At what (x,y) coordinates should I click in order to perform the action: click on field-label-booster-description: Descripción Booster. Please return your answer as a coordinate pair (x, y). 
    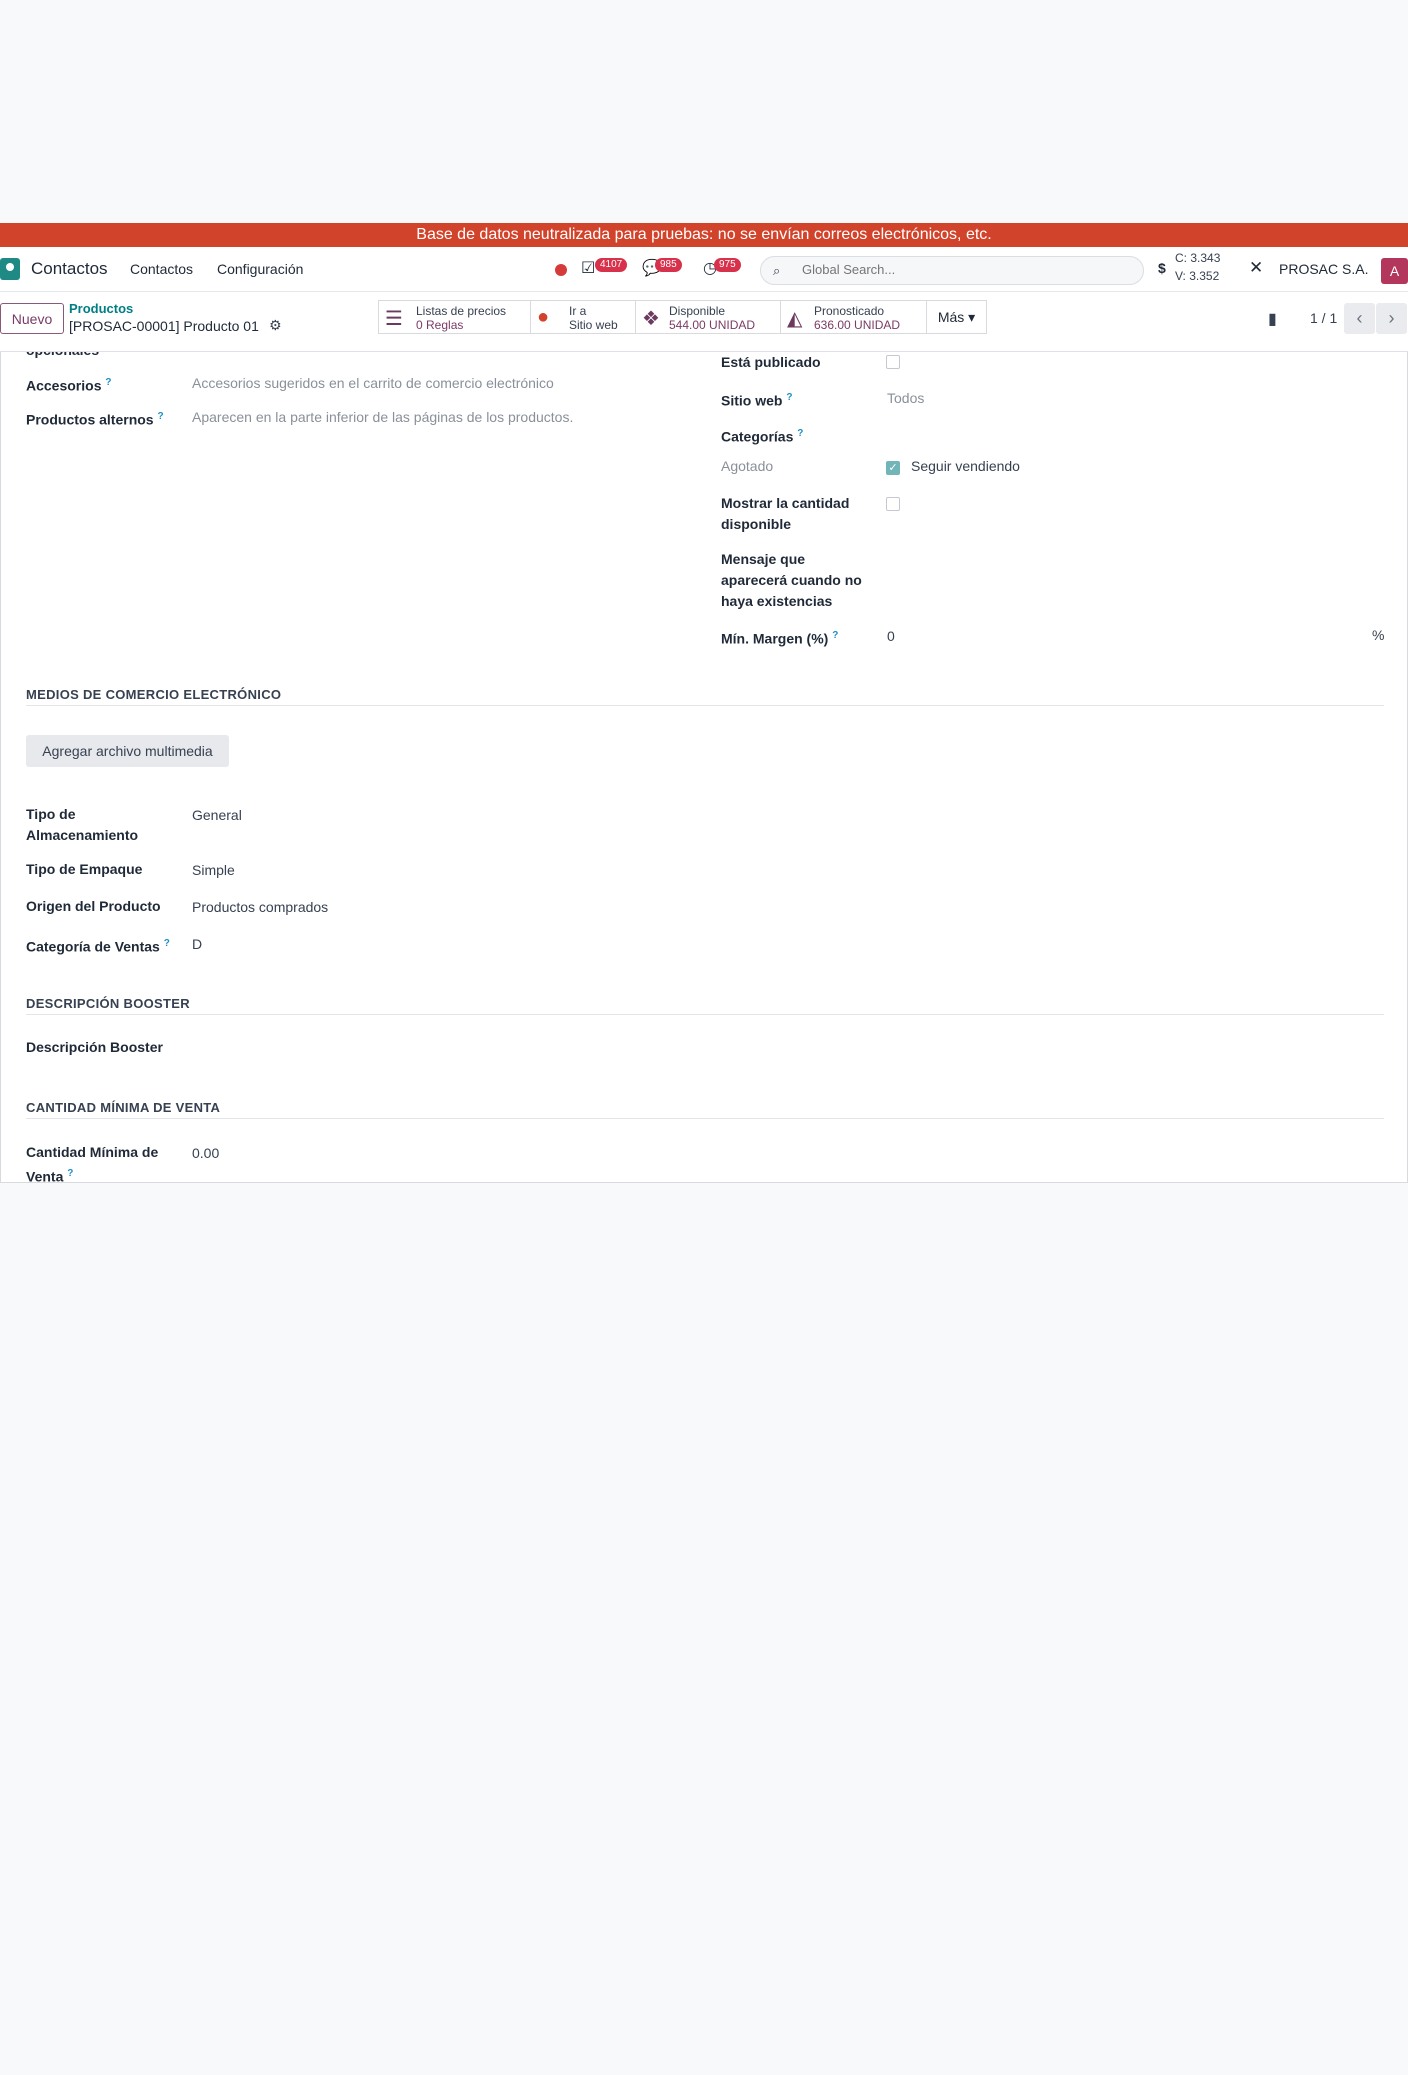
    Looking at the image, I should click on (94, 1047).